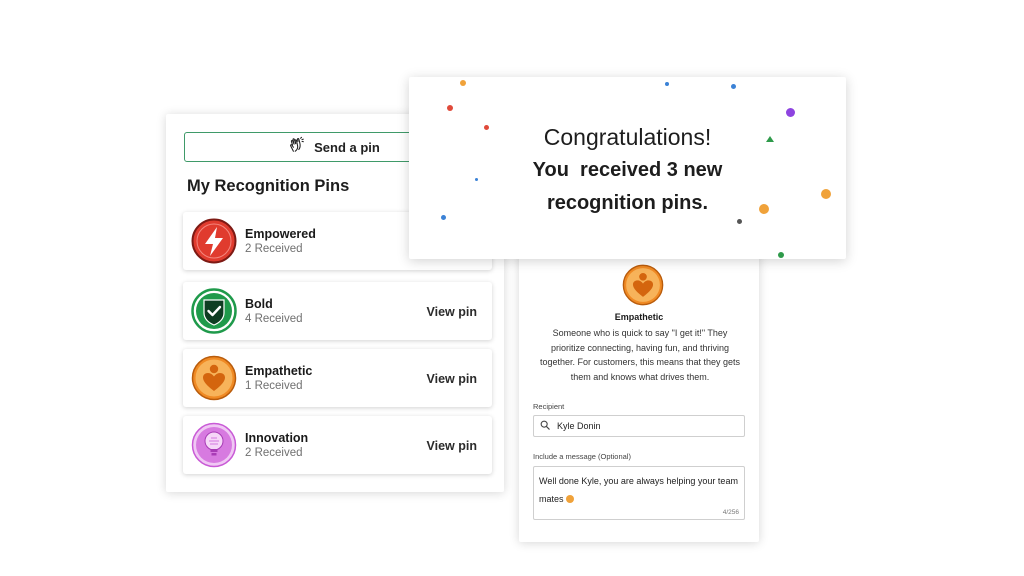  What do you see at coordinates (214, 311) in the screenshot?
I see `shield-check-icon` at bounding box center [214, 311].